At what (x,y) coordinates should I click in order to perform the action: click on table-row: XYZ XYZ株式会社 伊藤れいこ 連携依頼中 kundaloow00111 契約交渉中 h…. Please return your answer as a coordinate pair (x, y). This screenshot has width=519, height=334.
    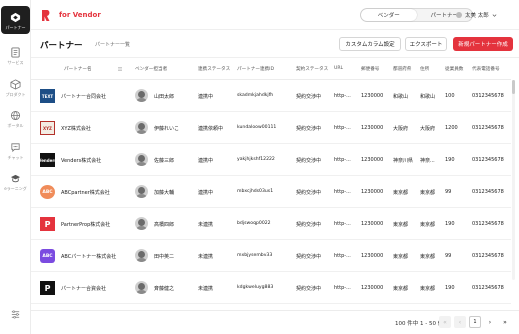
    Looking at the image, I should click on (271, 128).